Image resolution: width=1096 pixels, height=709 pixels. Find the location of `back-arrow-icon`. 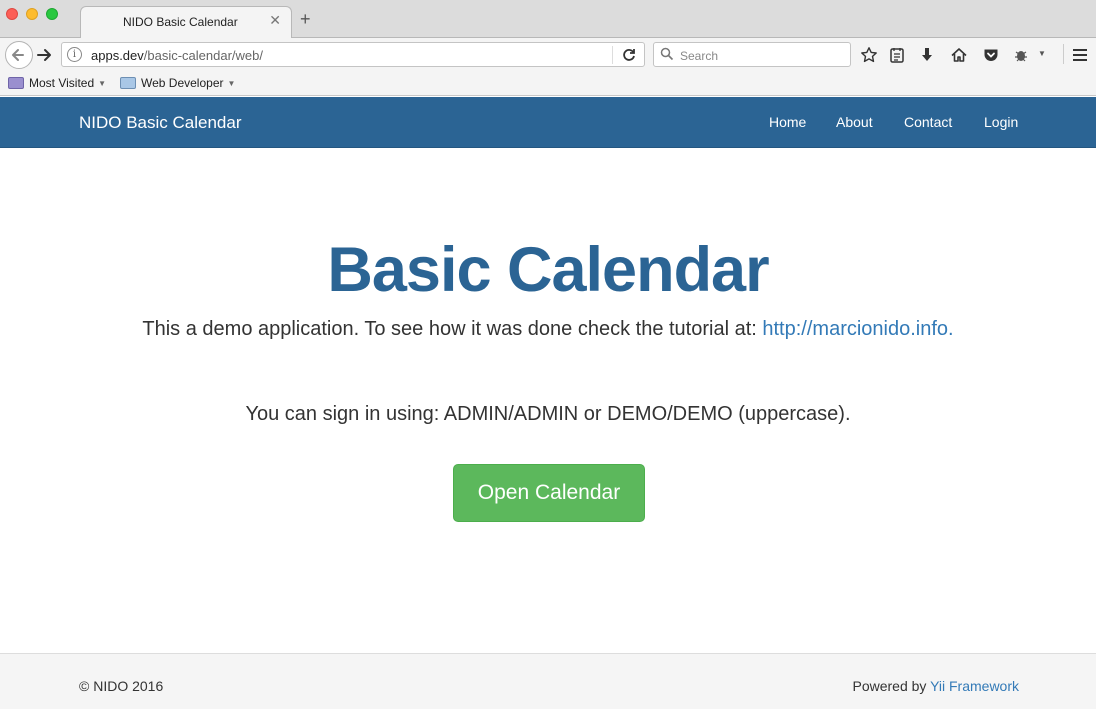

back-arrow-icon is located at coordinates (18, 55).